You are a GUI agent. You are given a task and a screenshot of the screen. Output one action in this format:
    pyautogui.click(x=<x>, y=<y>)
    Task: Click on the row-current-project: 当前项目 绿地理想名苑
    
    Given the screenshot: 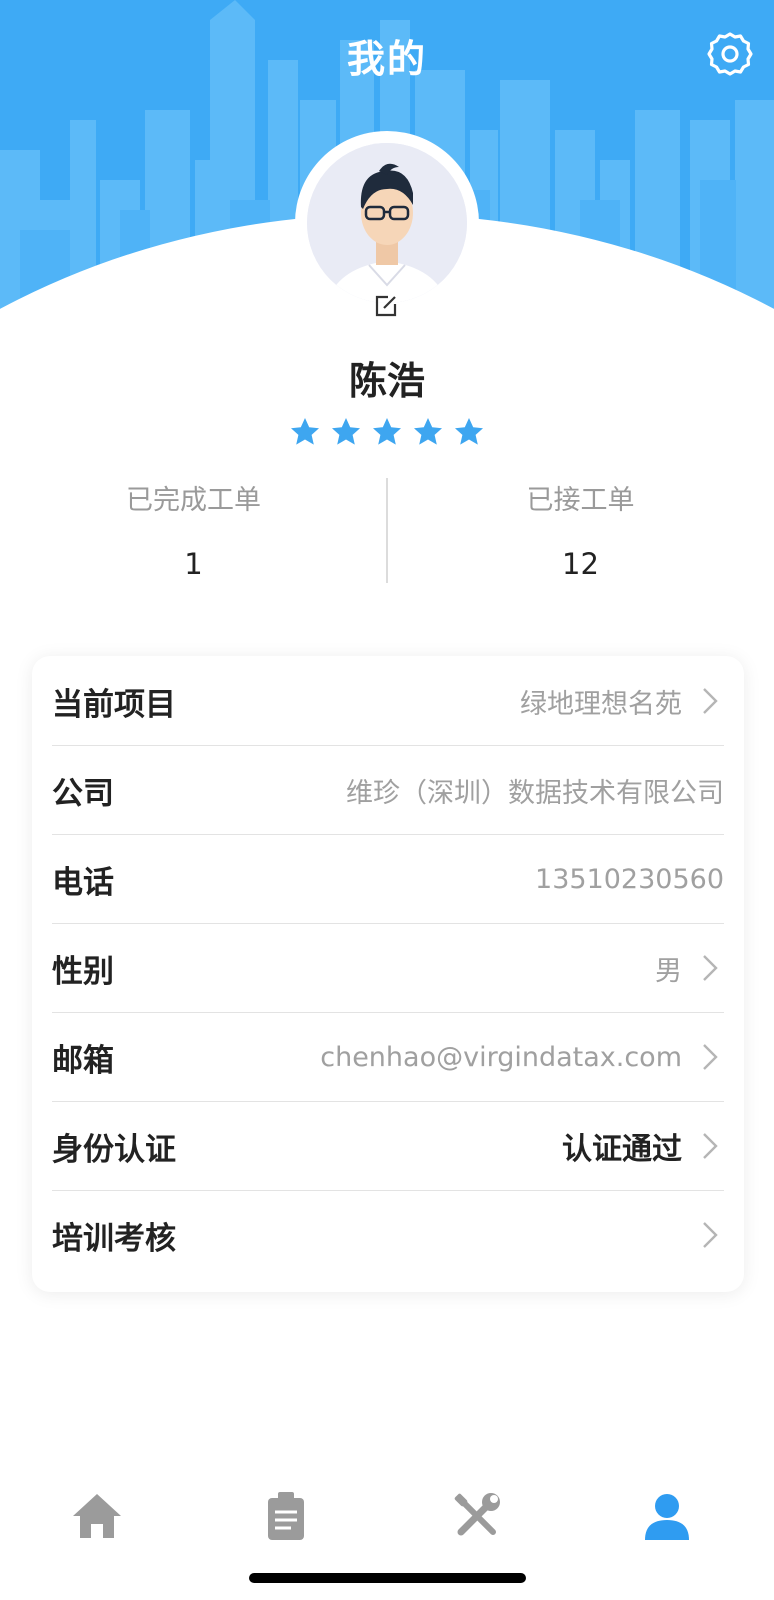 What is the action you would take?
    pyautogui.click(x=388, y=701)
    